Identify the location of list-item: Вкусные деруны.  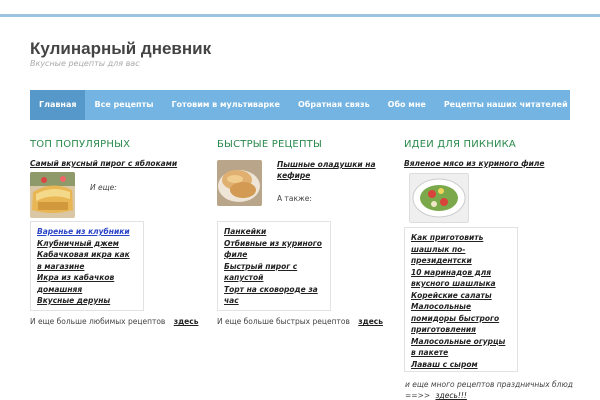
(87, 301).